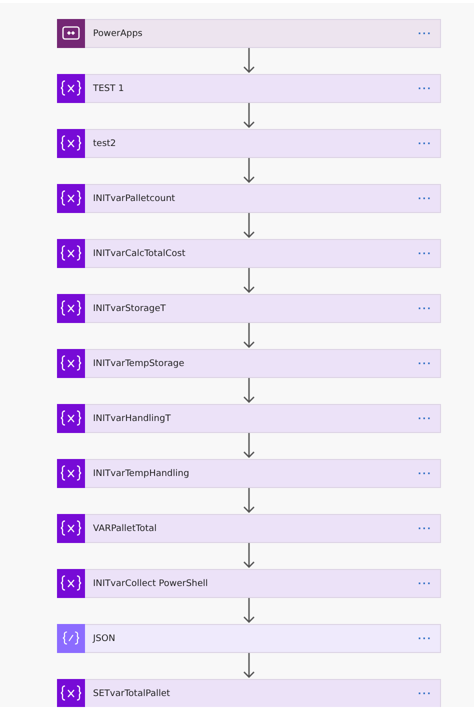 Image resolution: width=474 pixels, height=722 pixels. Describe the element at coordinates (139, 253) in the screenshot. I see `step-title: INITvarCalcTotalCost` at that location.